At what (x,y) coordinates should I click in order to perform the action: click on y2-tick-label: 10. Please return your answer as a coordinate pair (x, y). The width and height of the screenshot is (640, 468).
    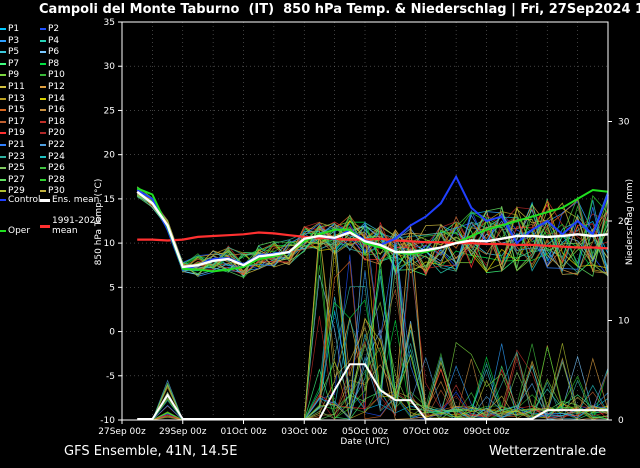
    Looking at the image, I should click on (624, 322).